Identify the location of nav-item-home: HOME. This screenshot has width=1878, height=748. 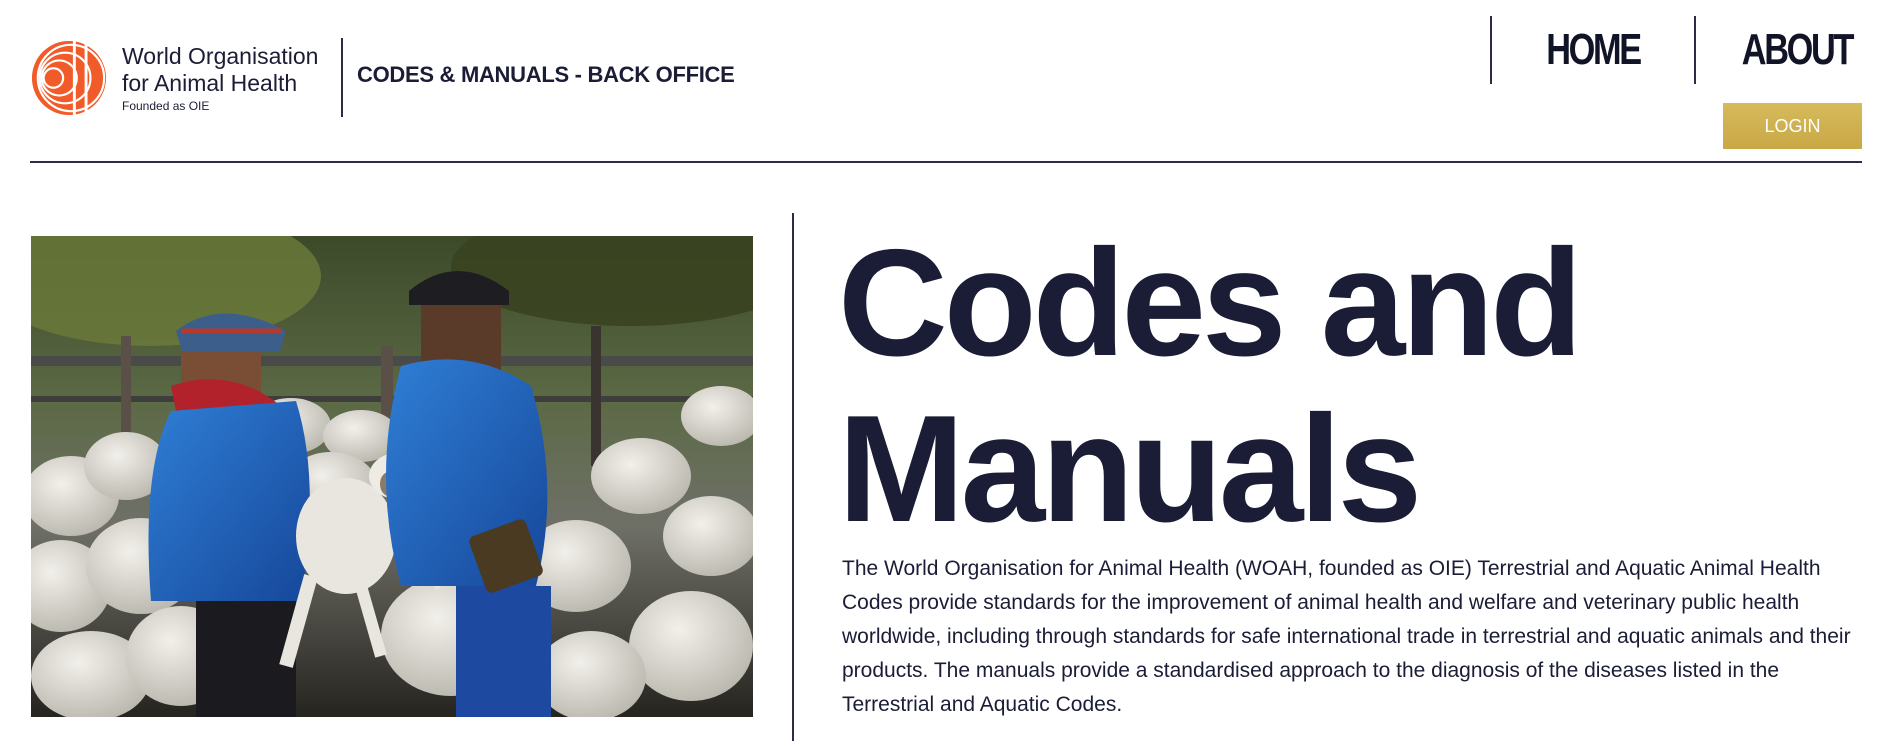
(1593, 50).